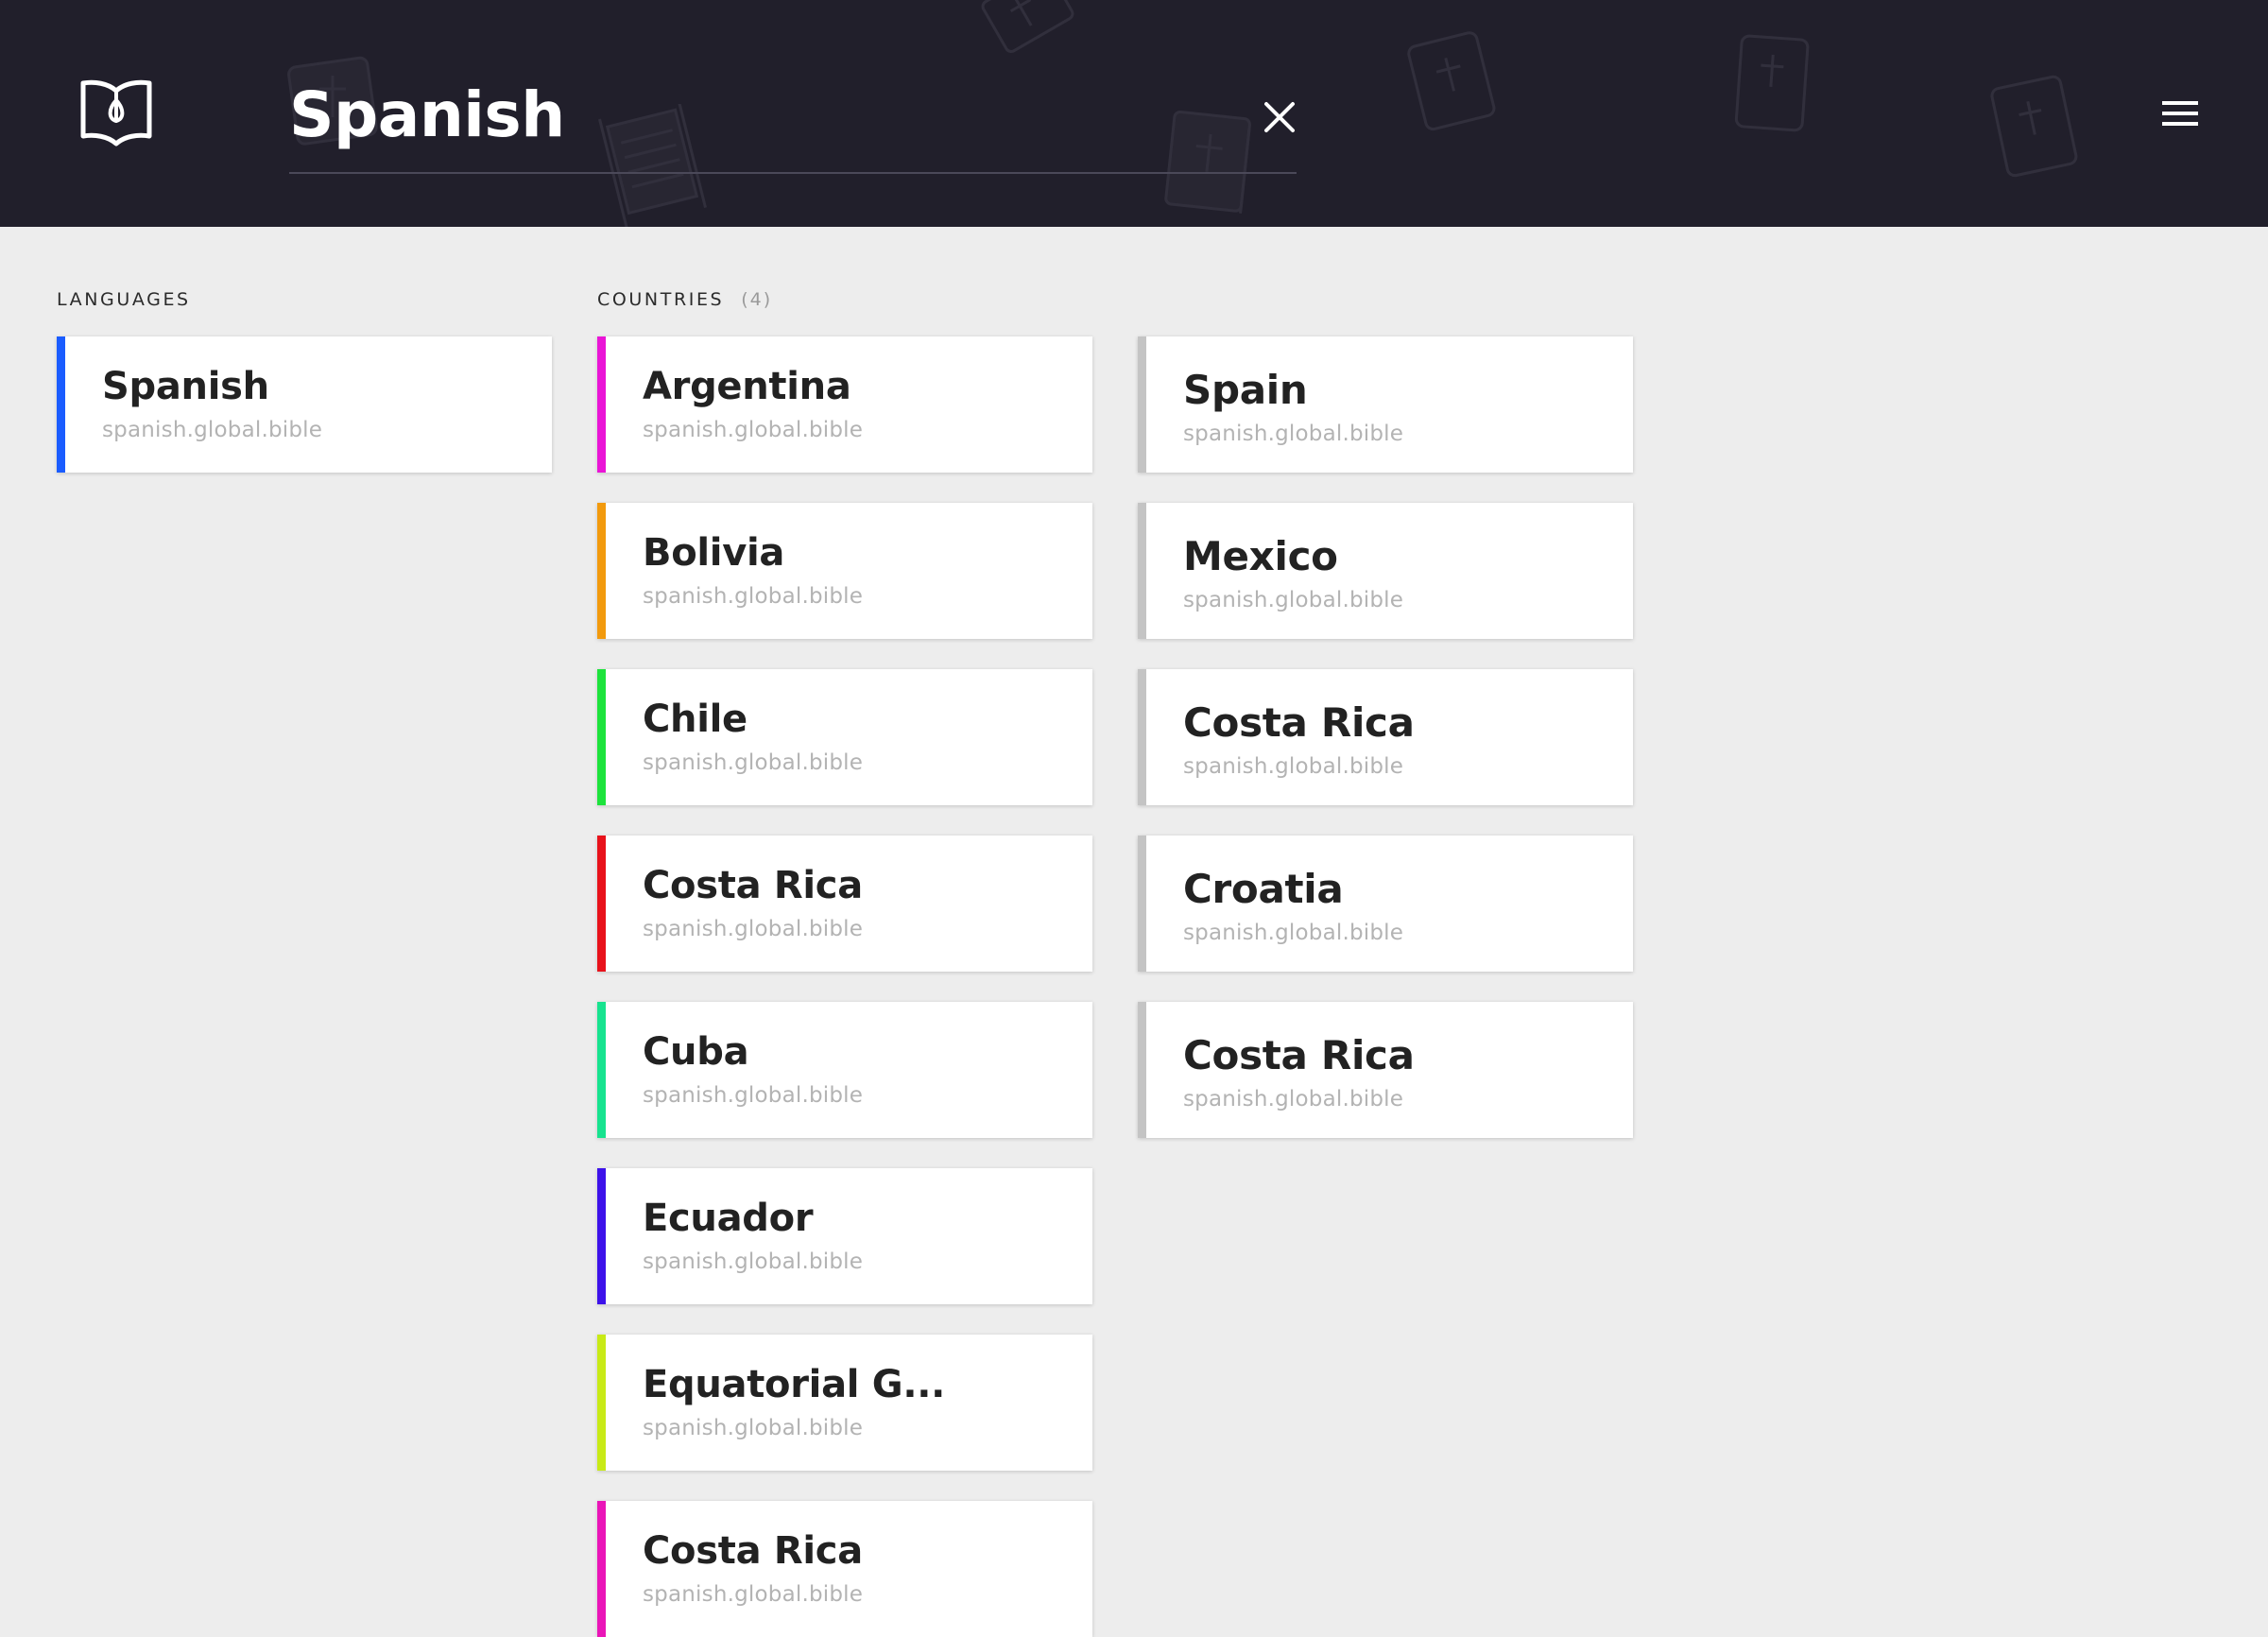 This screenshot has height=1637, width=2268. Describe the element at coordinates (185, 386) in the screenshot. I see `card-title: Spanish` at that location.